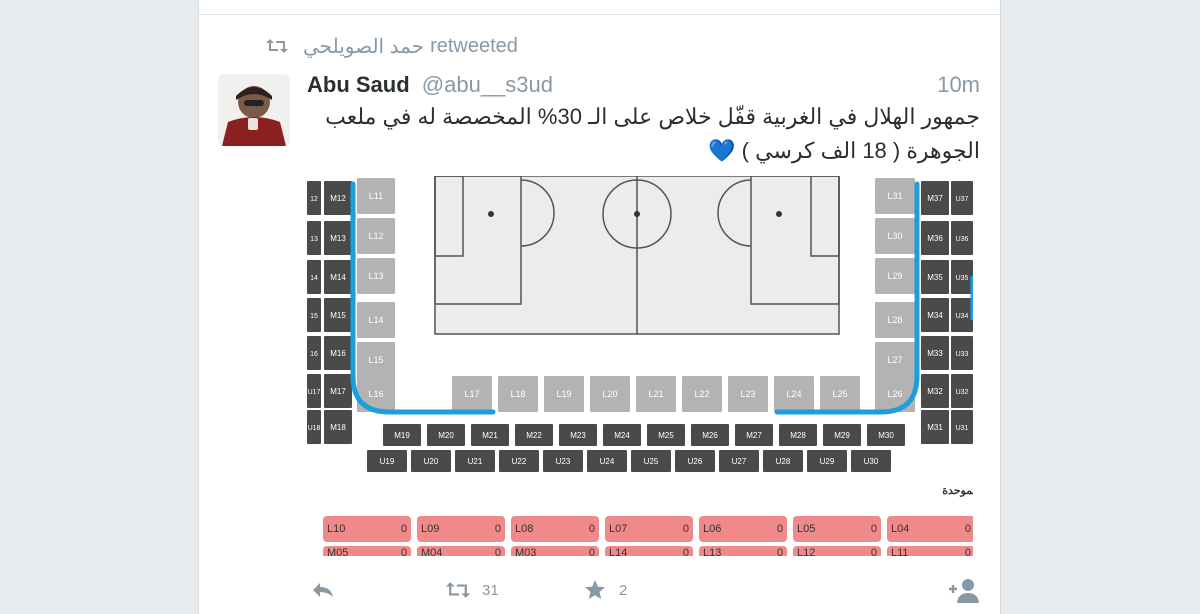 The image size is (1200, 614). What do you see at coordinates (827, 461) in the screenshot?
I see `seat-label: U29` at bounding box center [827, 461].